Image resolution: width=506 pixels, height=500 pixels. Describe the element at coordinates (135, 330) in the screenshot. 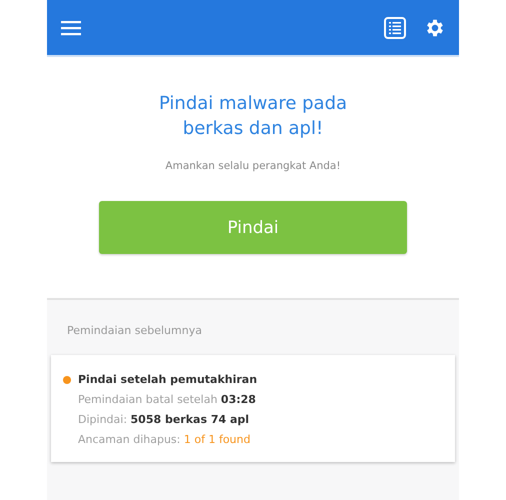

I see `section-heading: Pemindaian sebelumnya` at that location.